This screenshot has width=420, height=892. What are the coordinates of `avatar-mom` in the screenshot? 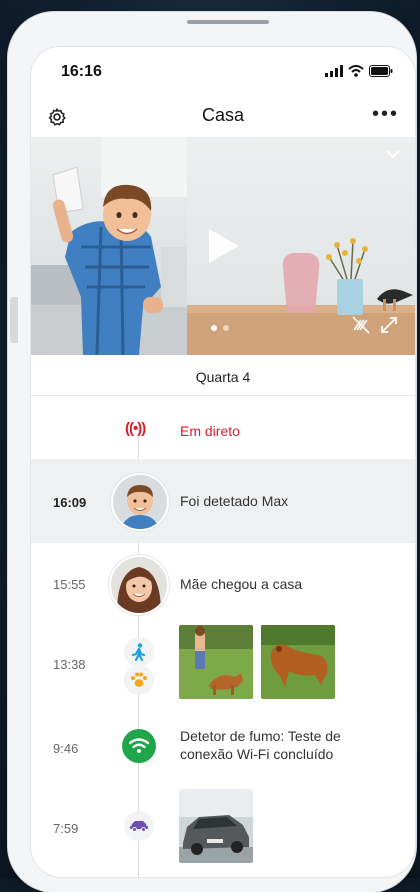 It's located at (139, 585).